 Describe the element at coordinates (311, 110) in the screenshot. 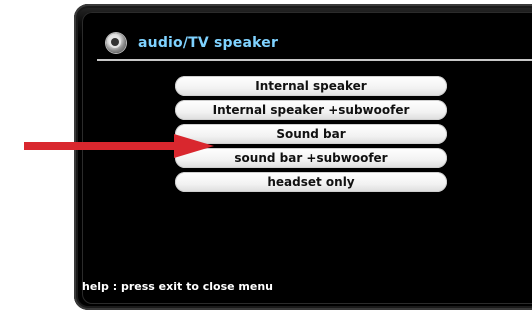

I see `option-internal-speaker-subwoofer: Internal speaker +subwoofer` at that location.